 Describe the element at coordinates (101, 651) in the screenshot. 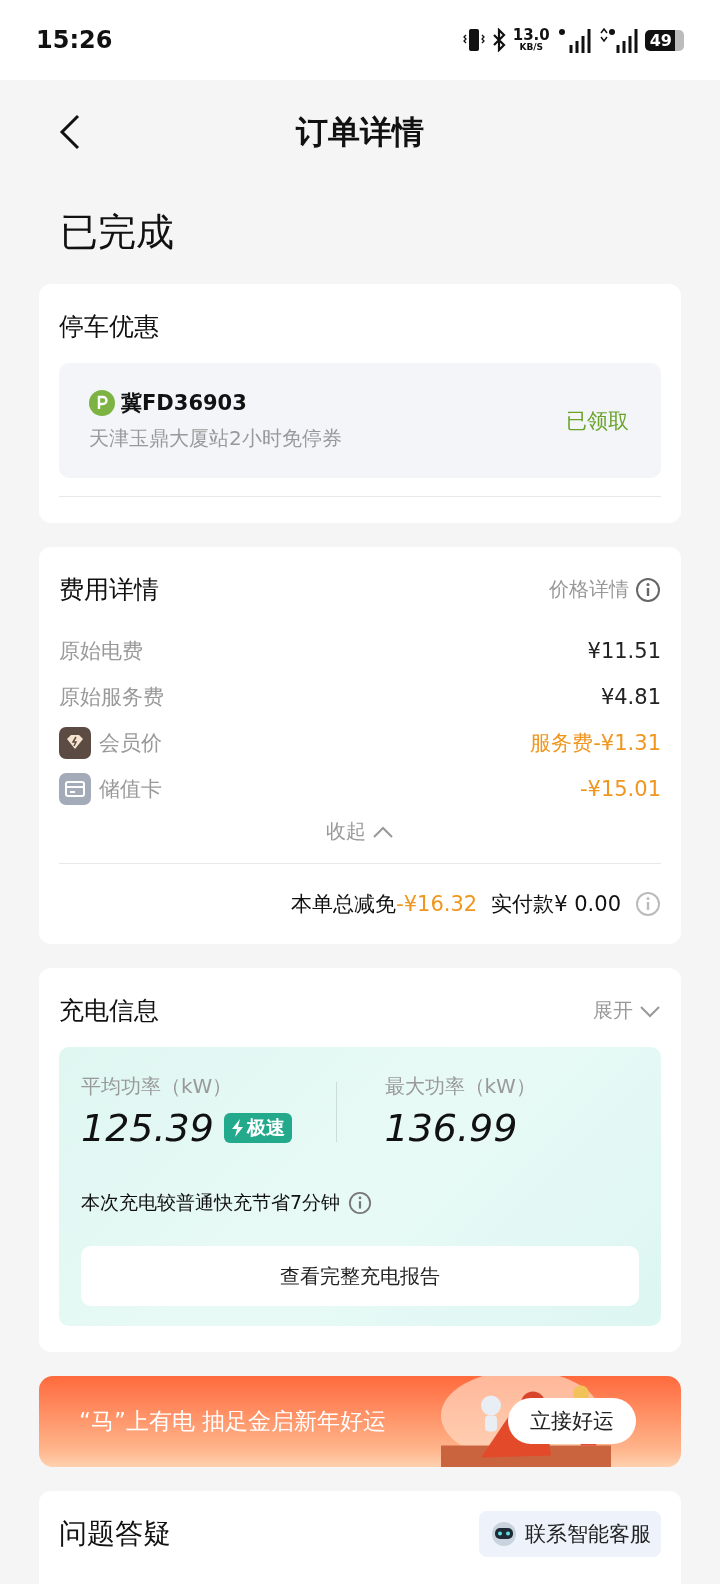

I see `fee-label: 原始电费` at that location.